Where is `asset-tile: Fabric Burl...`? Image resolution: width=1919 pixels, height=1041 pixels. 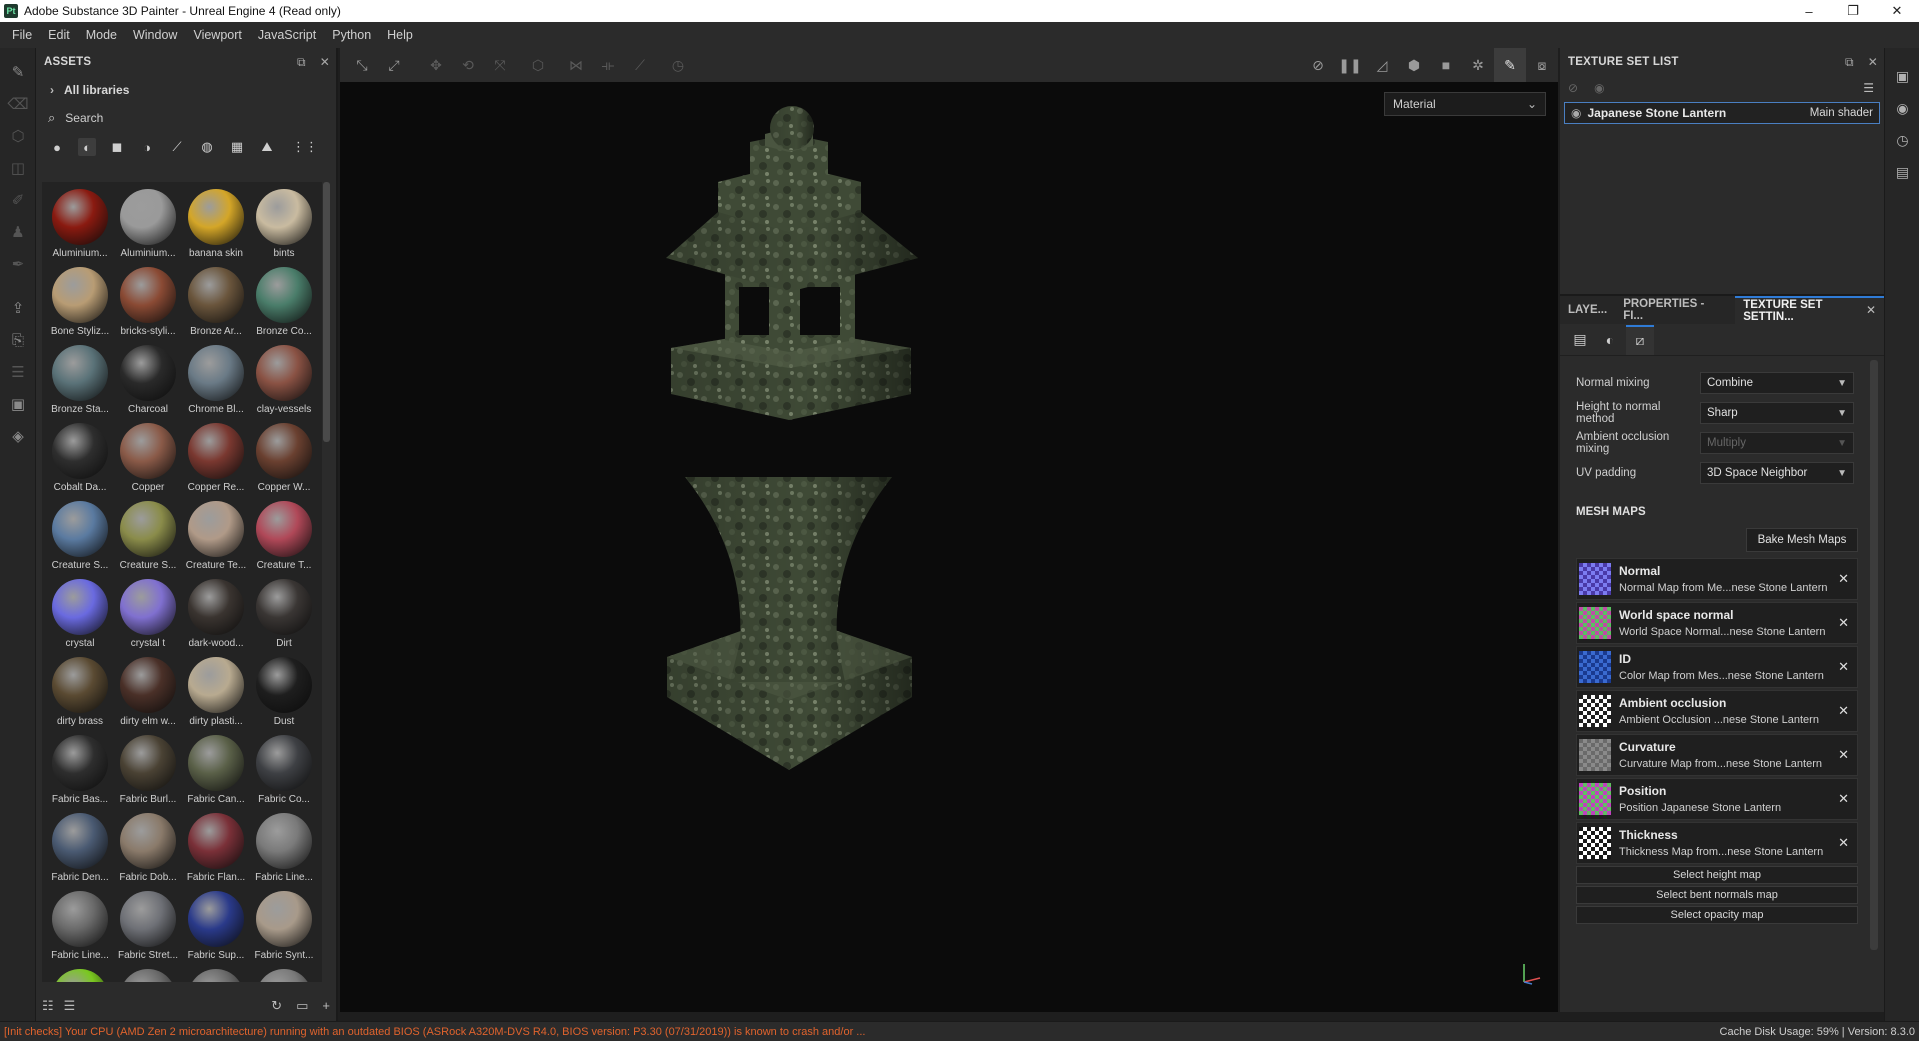 asset-tile: Fabric Burl... is located at coordinates (148, 771).